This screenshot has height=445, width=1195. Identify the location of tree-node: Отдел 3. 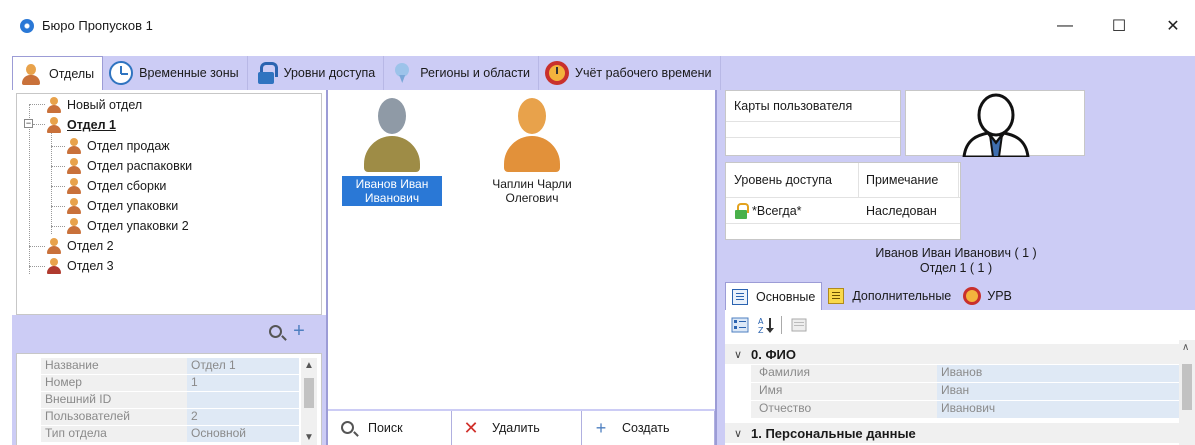
(80, 266).